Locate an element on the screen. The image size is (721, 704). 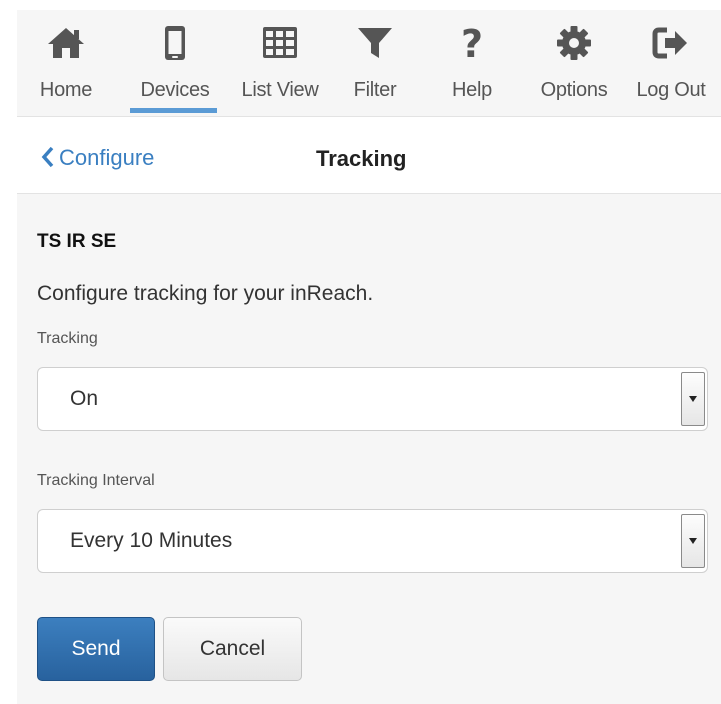
nav-item-options: Options is located at coordinates (574, 63).